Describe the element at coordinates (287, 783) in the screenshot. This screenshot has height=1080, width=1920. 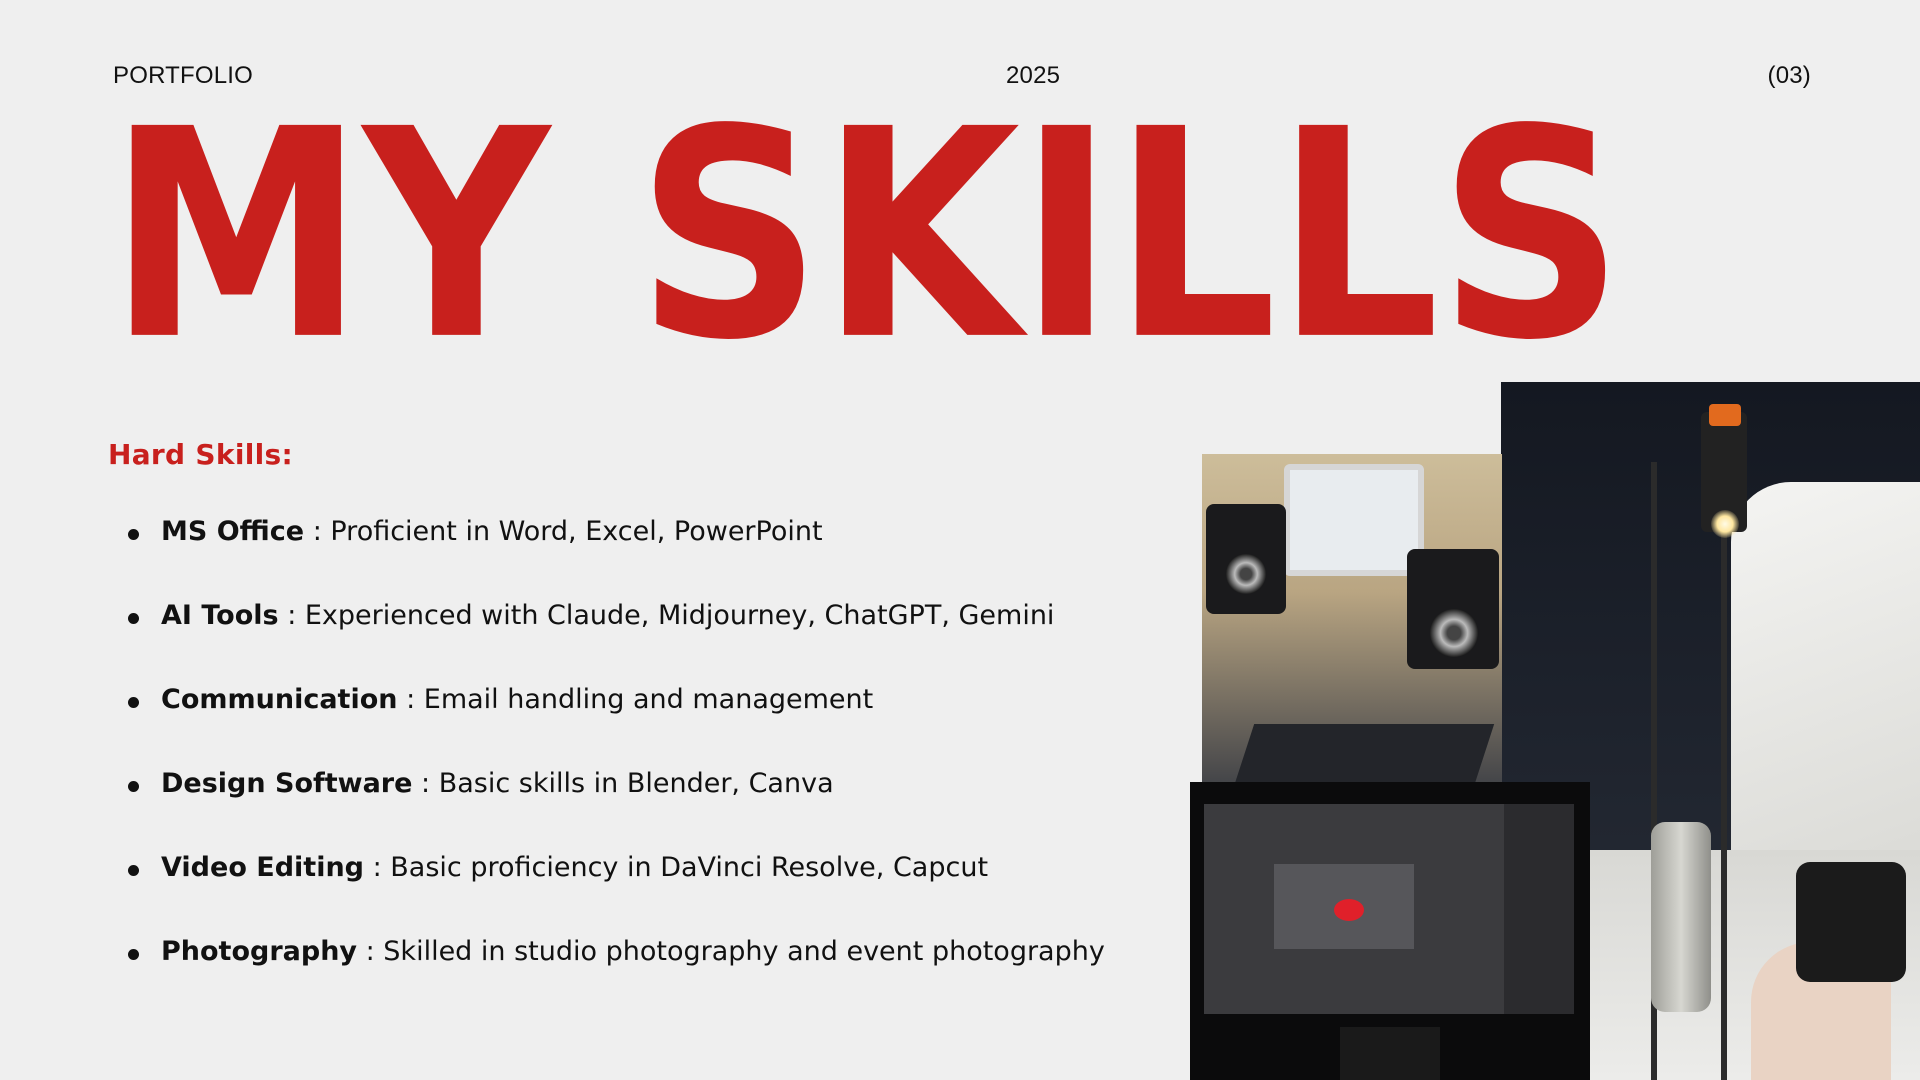
I see `skill-name: Design Software` at that location.